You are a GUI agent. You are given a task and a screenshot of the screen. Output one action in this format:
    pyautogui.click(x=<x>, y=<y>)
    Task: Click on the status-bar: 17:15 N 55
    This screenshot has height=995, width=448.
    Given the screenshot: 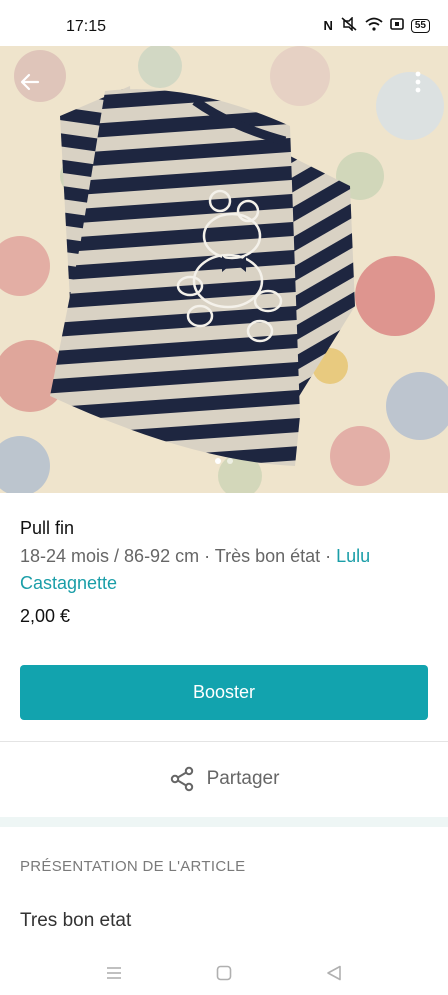 What is the action you would take?
    pyautogui.click(x=224, y=23)
    